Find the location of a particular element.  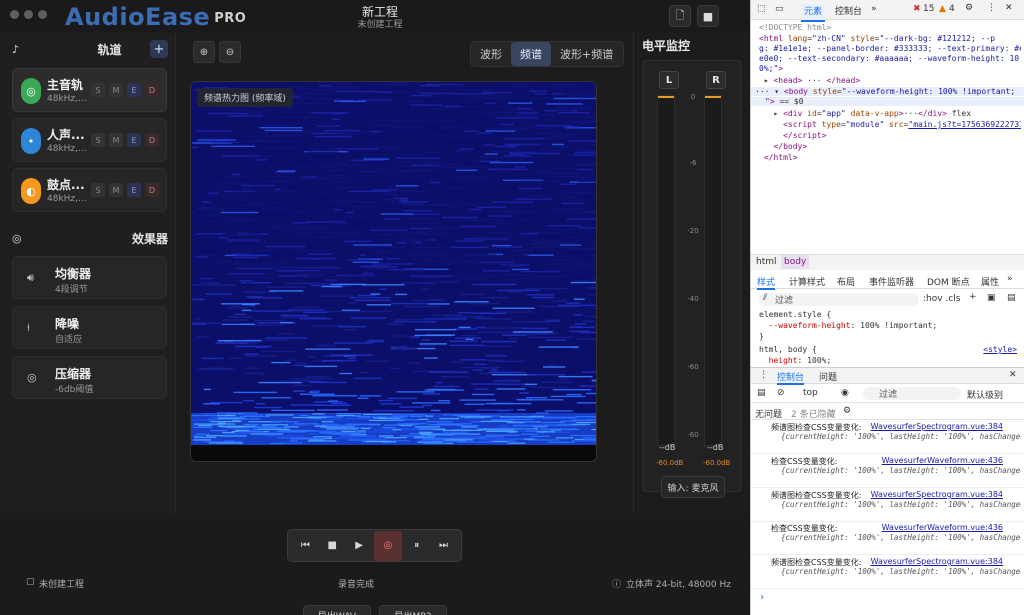

file-button: 🗋 is located at coordinates (680, 16).